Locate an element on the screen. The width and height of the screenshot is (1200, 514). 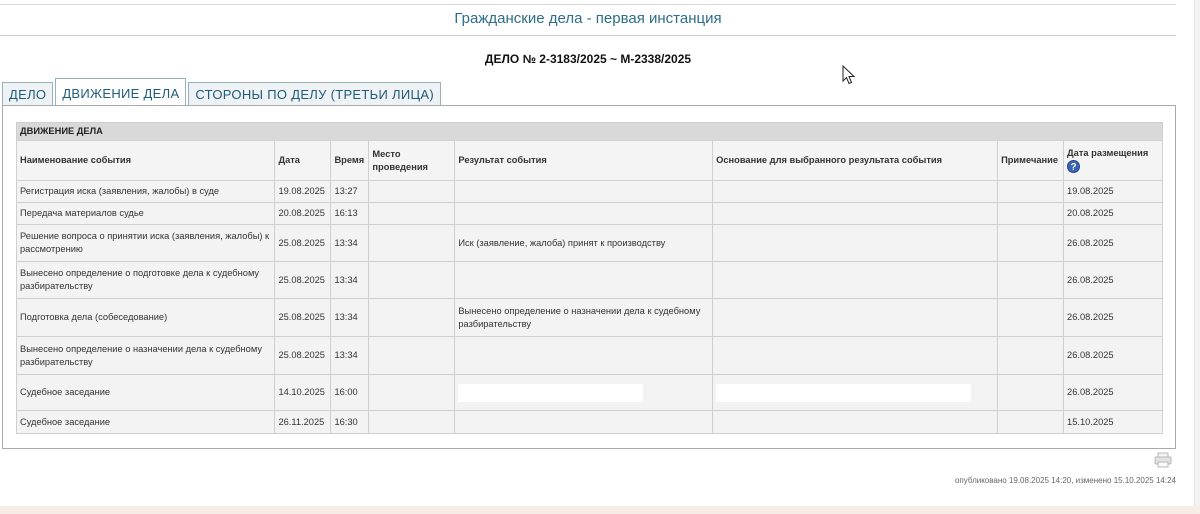
cell-posted: 15.10.2025 is located at coordinates (1113, 422).